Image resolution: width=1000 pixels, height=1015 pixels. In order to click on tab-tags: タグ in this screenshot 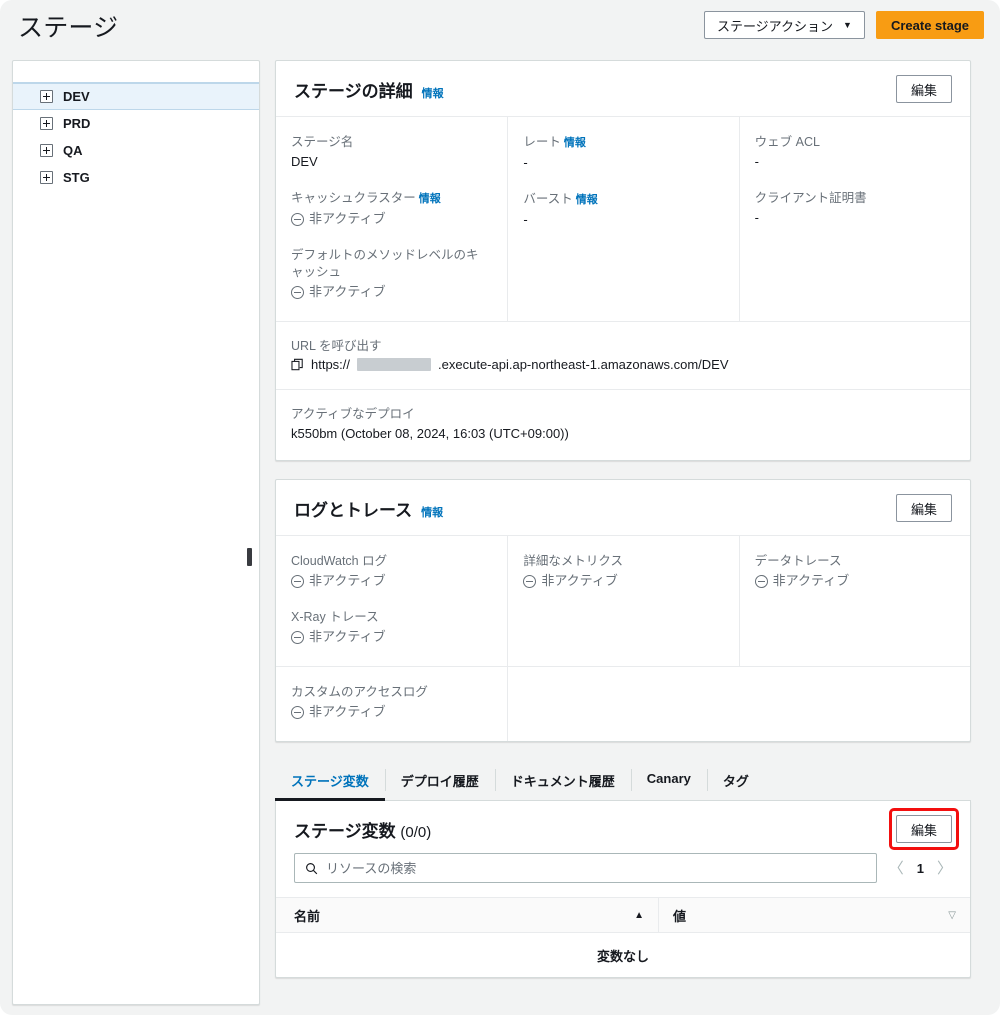, I will do `click(735, 780)`.